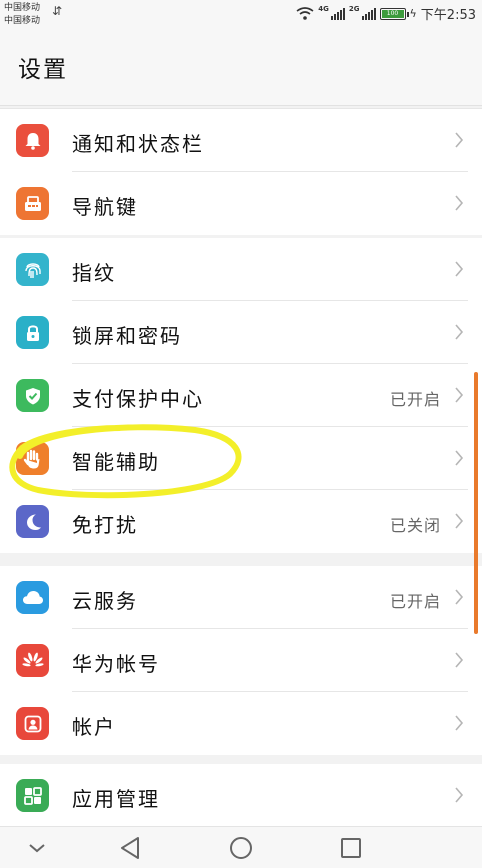  What do you see at coordinates (105, 525) in the screenshot?
I see `settings-row-label: 免打扰` at bounding box center [105, 525].